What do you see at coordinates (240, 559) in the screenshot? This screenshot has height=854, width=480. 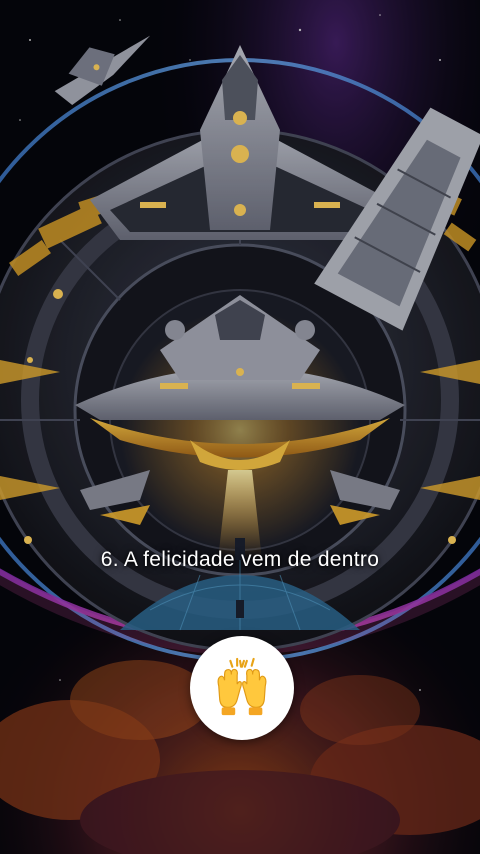 I see `caption-text: 6. A felicidade vem de dentro` at bounding box center [240, 559].